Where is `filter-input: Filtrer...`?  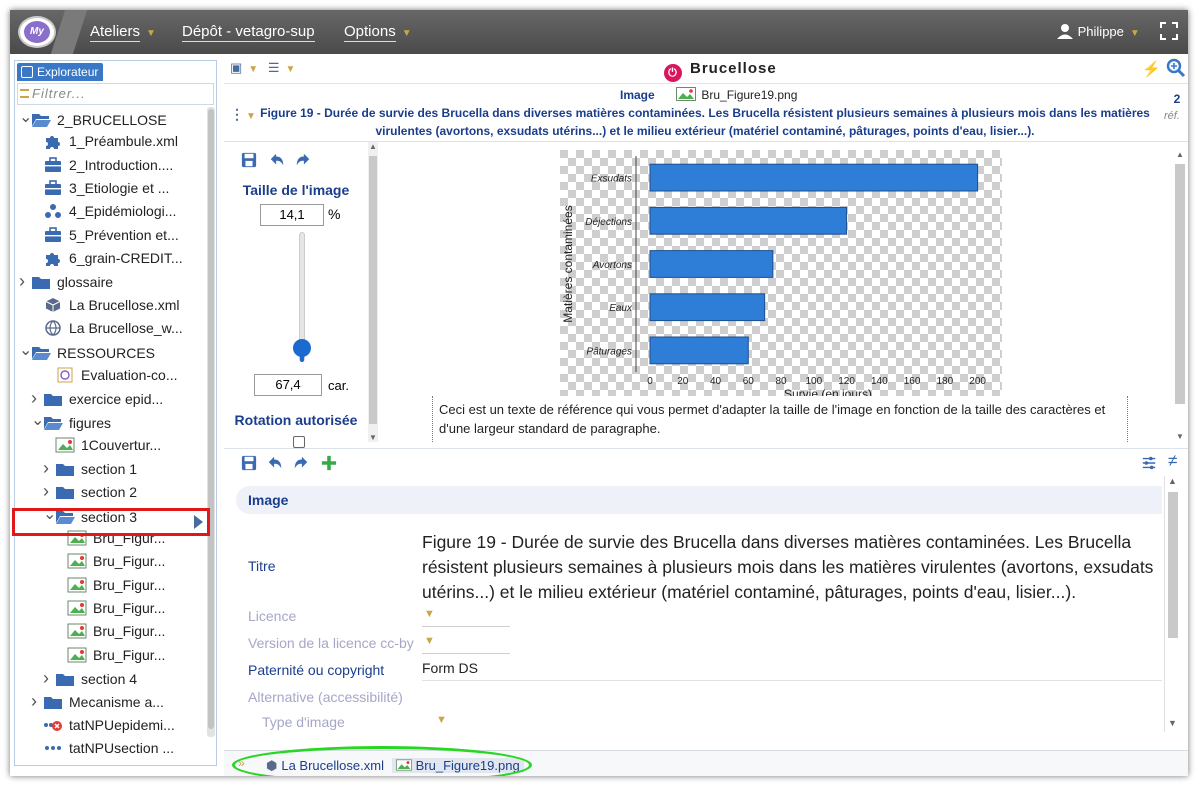
filter-input: Filtrer... is located at coordinates (115, 94).